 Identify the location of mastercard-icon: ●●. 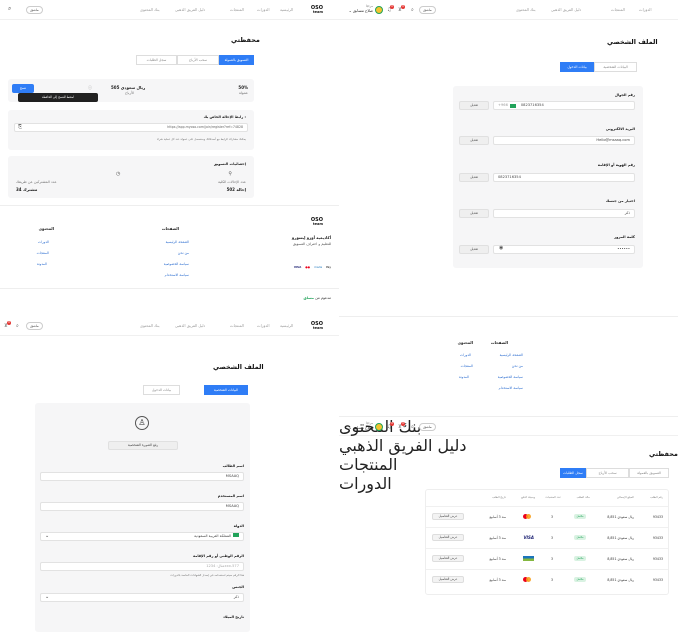
(308, 267).